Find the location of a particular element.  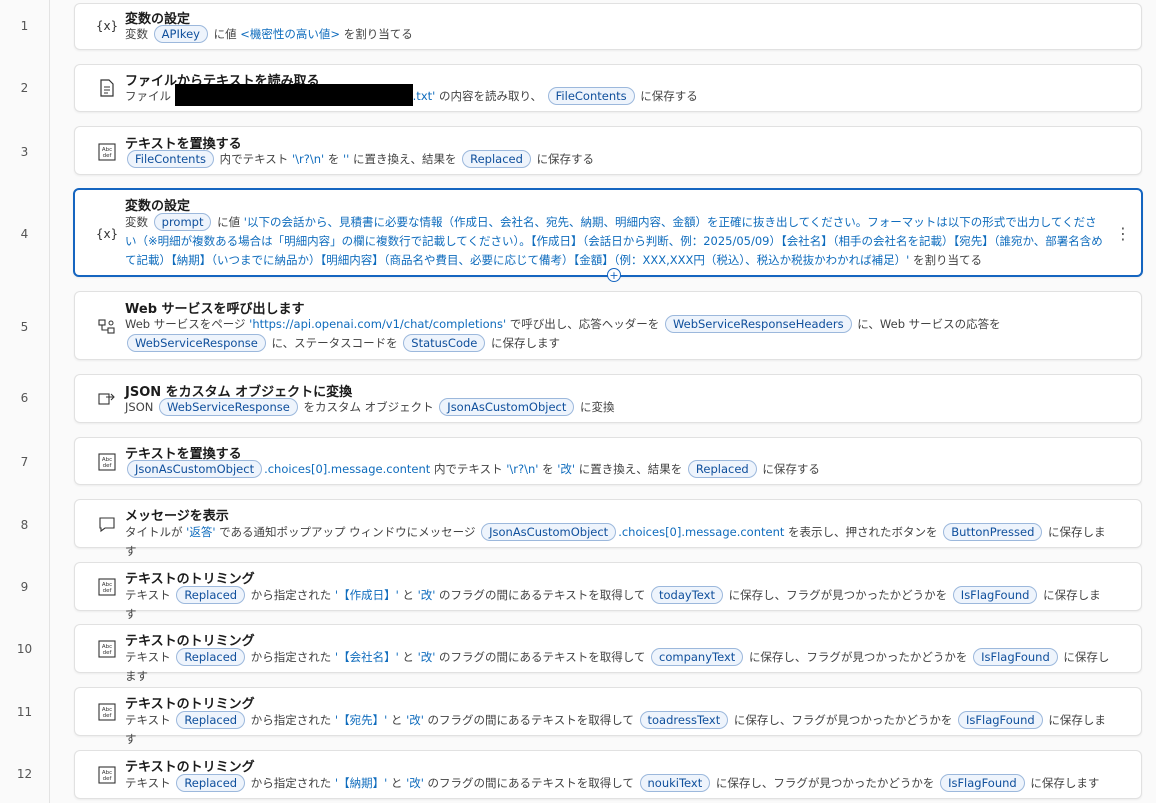

more-options-icon: ⋮ is located at coordinates (1123, 233).